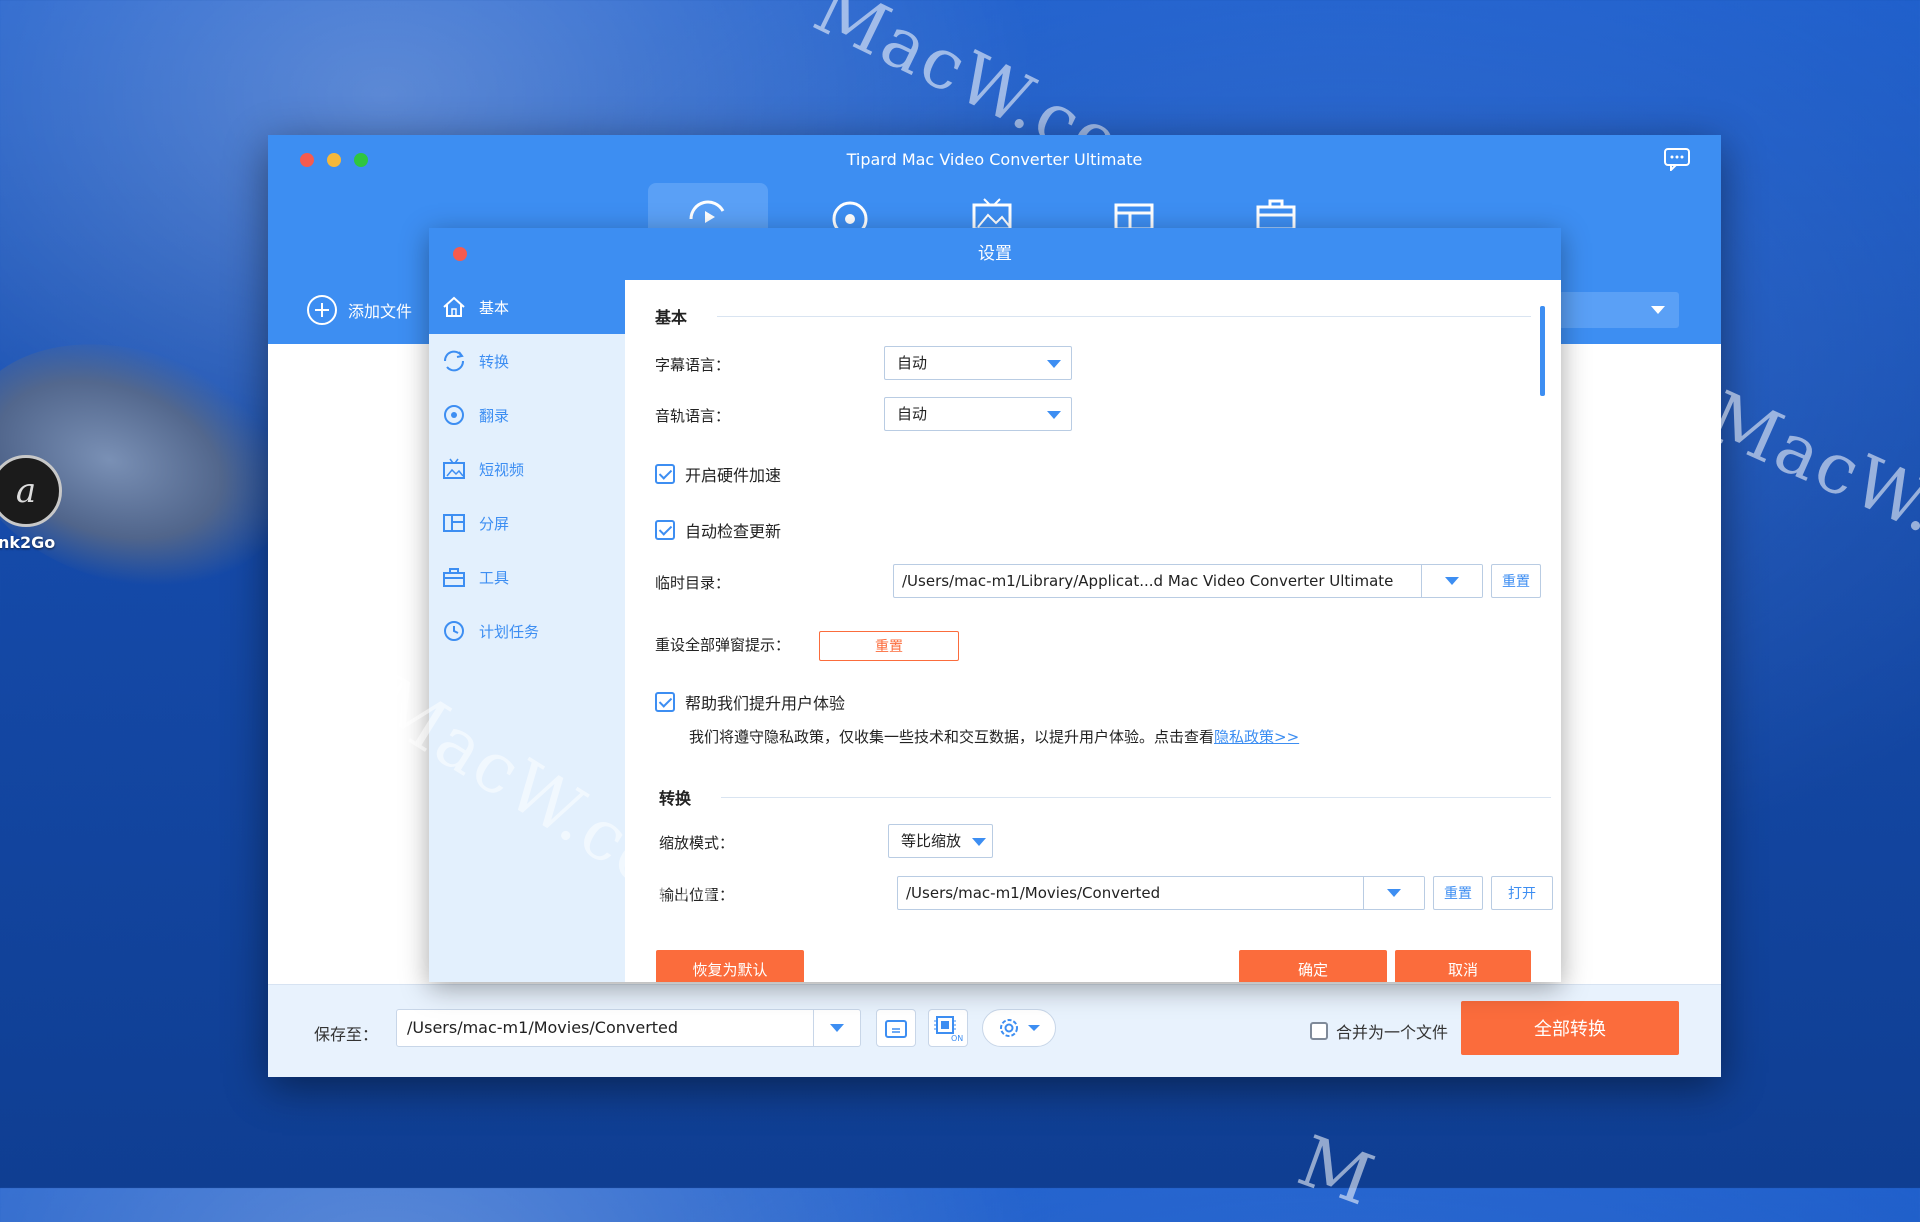 This screenshot has height=1222, width=1920. Describe the element at coordinates (527, 523) in the screenshot. I see `sidebar-item-split-screen: 分屏` at that location.